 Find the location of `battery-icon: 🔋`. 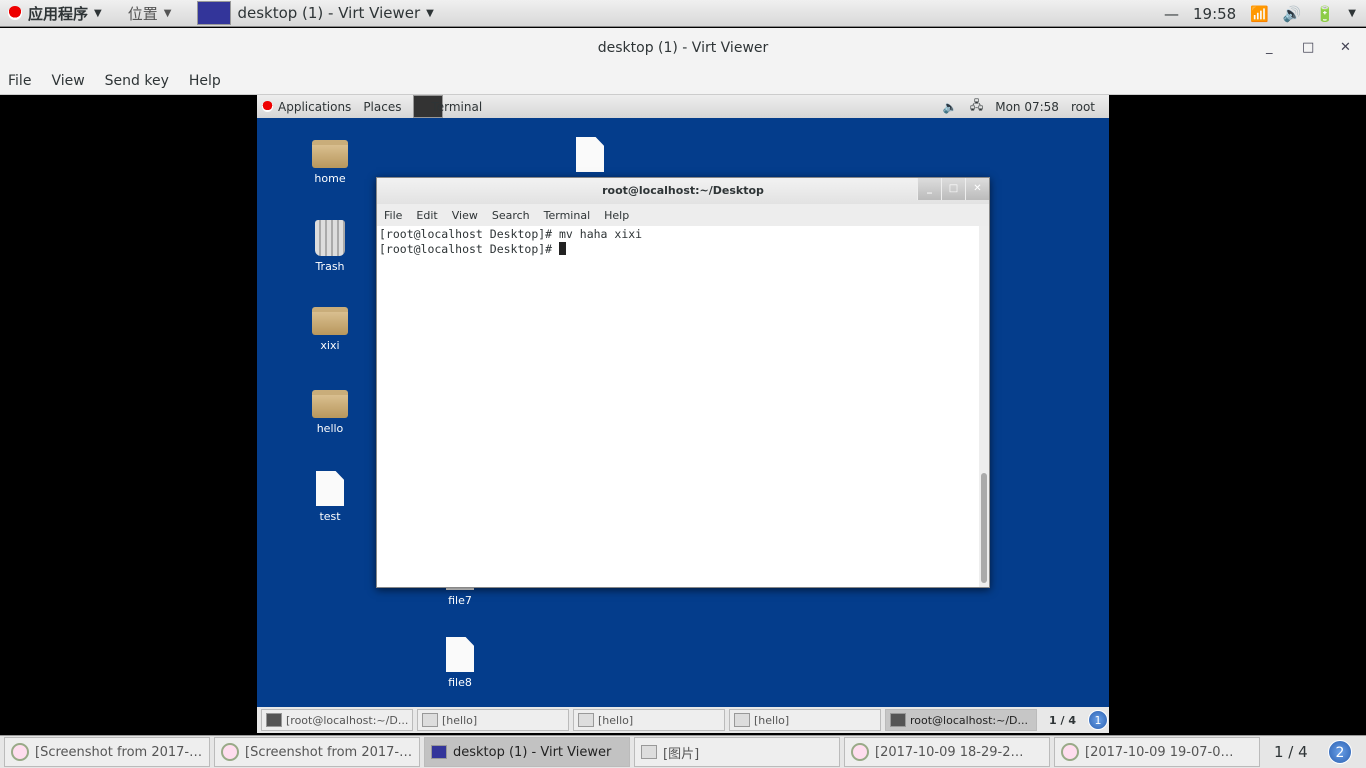

battery-icon: 🔋 is located at coordinates (1325, 14).